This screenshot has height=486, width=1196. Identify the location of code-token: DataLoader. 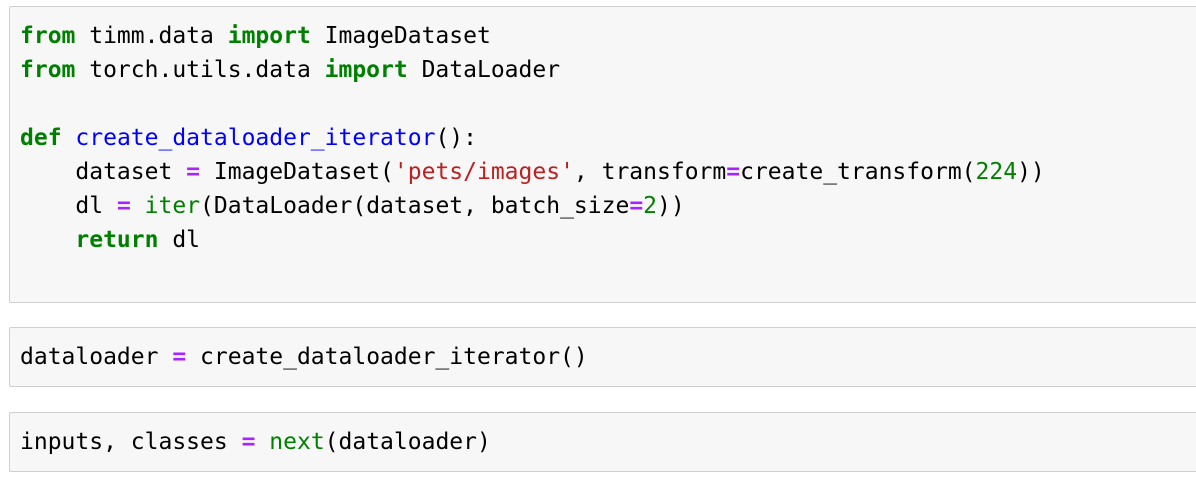
(484, 70).